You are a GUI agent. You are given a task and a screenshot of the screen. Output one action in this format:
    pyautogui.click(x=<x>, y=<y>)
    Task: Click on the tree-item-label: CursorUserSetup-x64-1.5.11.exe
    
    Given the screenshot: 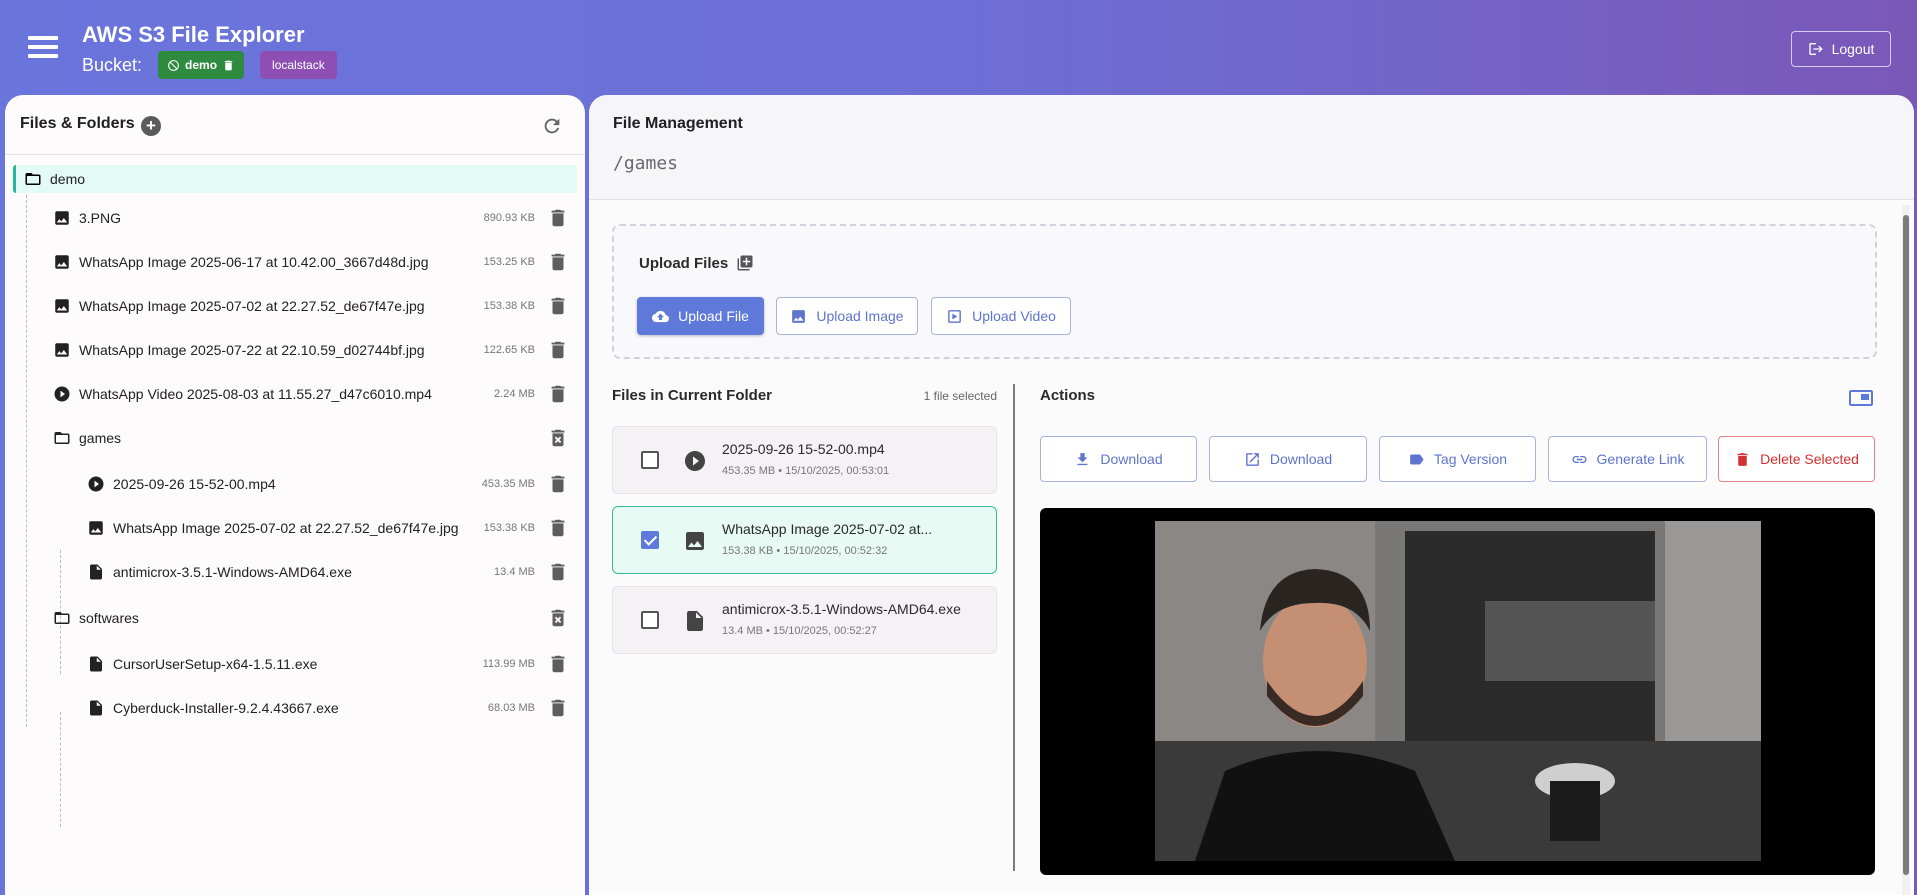 What is the action you would take?
    pyautogui.click(x=215, y=664)
    